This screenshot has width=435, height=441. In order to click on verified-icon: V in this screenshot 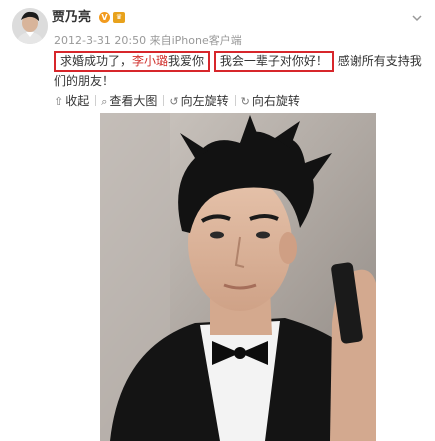, I will do `click(104, 17)`.